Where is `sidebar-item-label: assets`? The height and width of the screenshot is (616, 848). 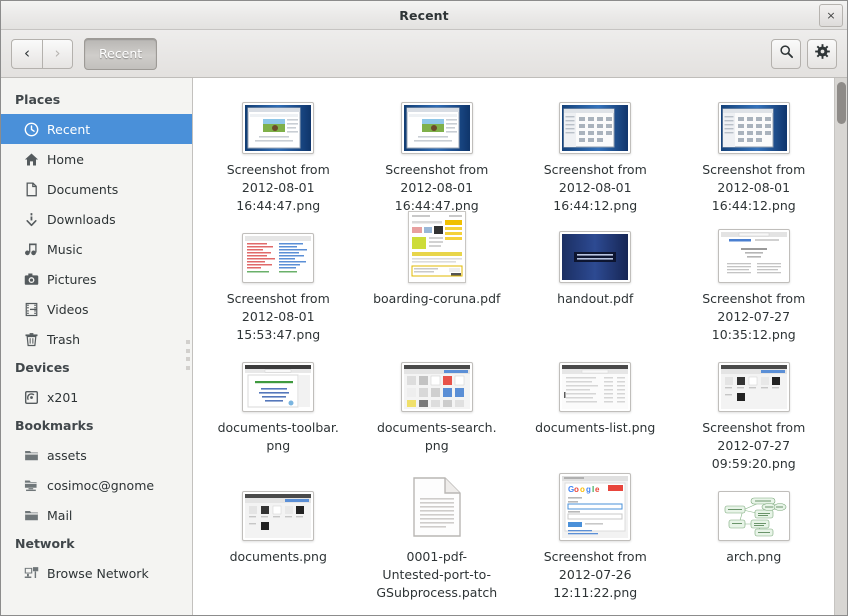 sidebar-item-label: assets is located at coordinates (67, 455).